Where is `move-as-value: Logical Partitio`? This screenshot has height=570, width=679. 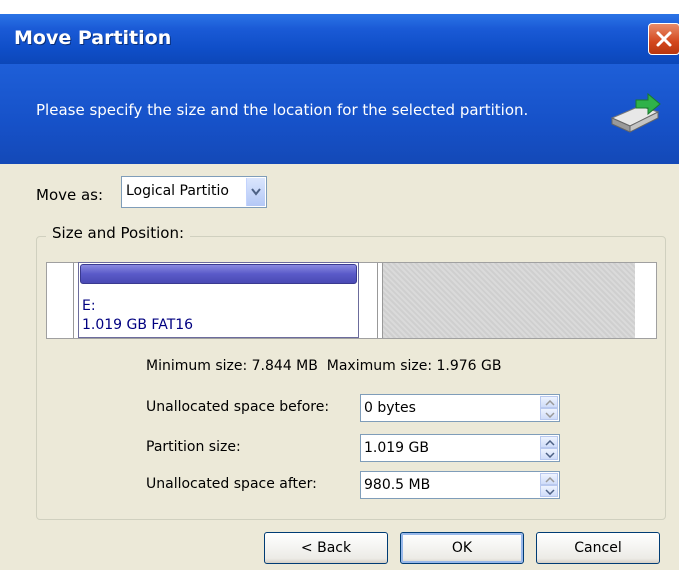 move-as-value: Logical Partitio is located at coordinates (177, 191).